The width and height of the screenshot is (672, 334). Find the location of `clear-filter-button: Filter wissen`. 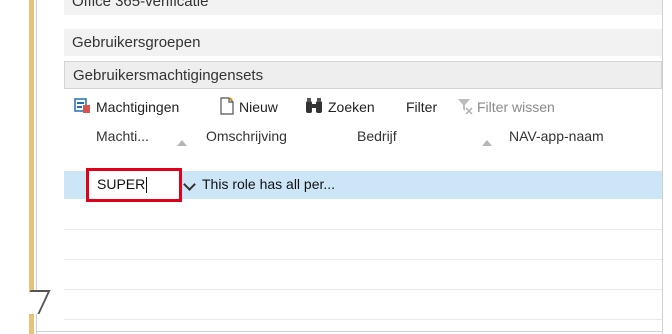

clear-filter-button: Filter wissen is located at coordinates (506, 107).